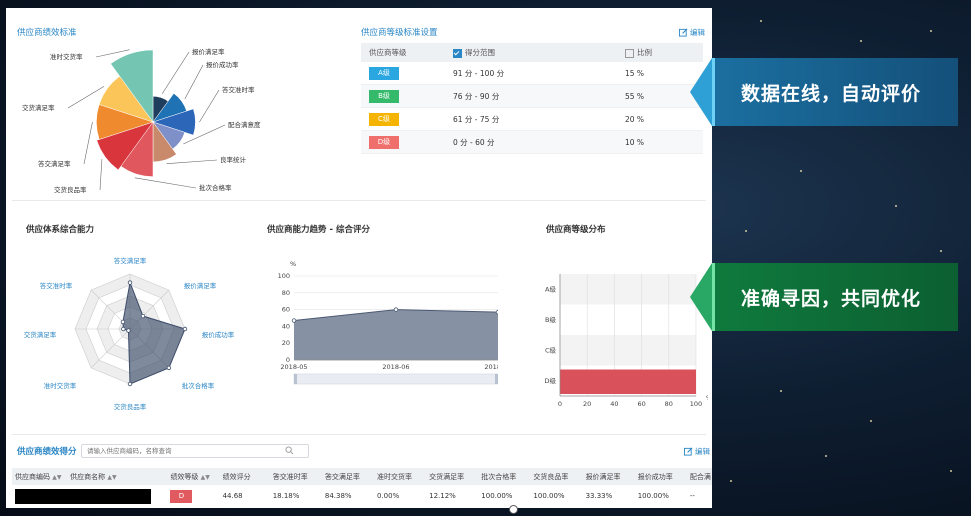 This screenshot has height=516, width=971. Describe the element at coordinates (550, 380) in the screenshot. I see `y-category-label: D级` at that location.